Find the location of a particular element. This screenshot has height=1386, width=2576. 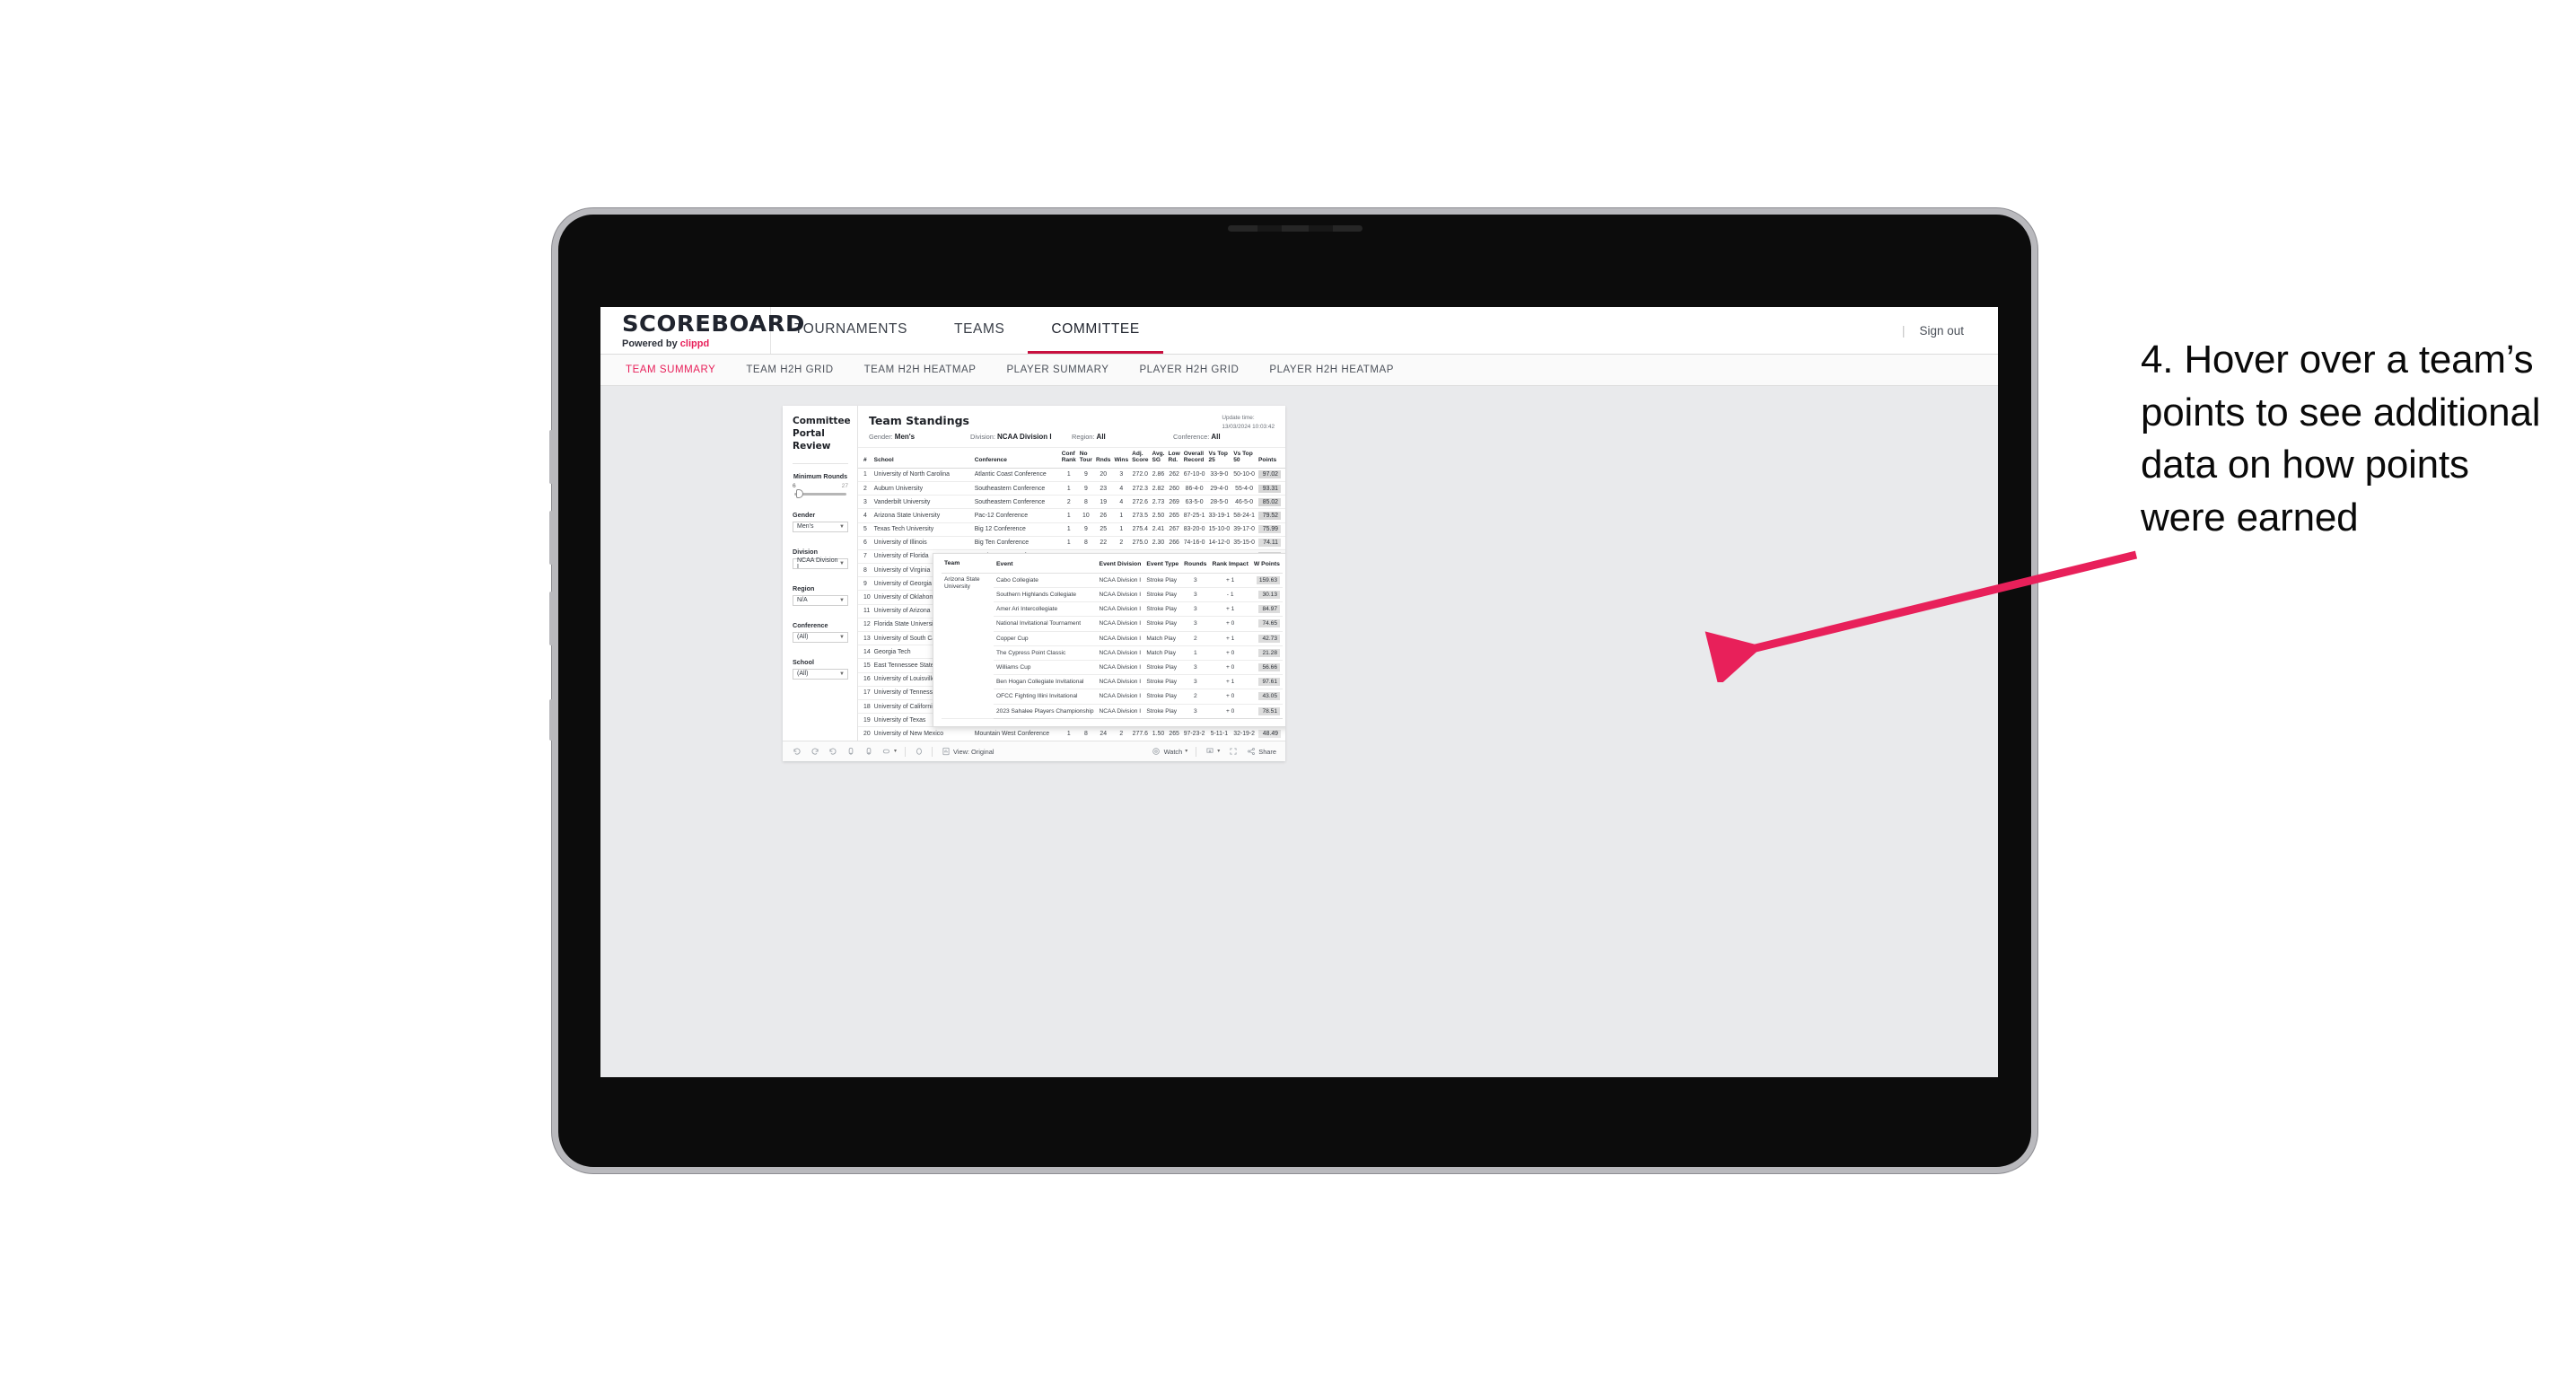

col-low-rd: Low Rd. is located at coordinates (1174, 458).